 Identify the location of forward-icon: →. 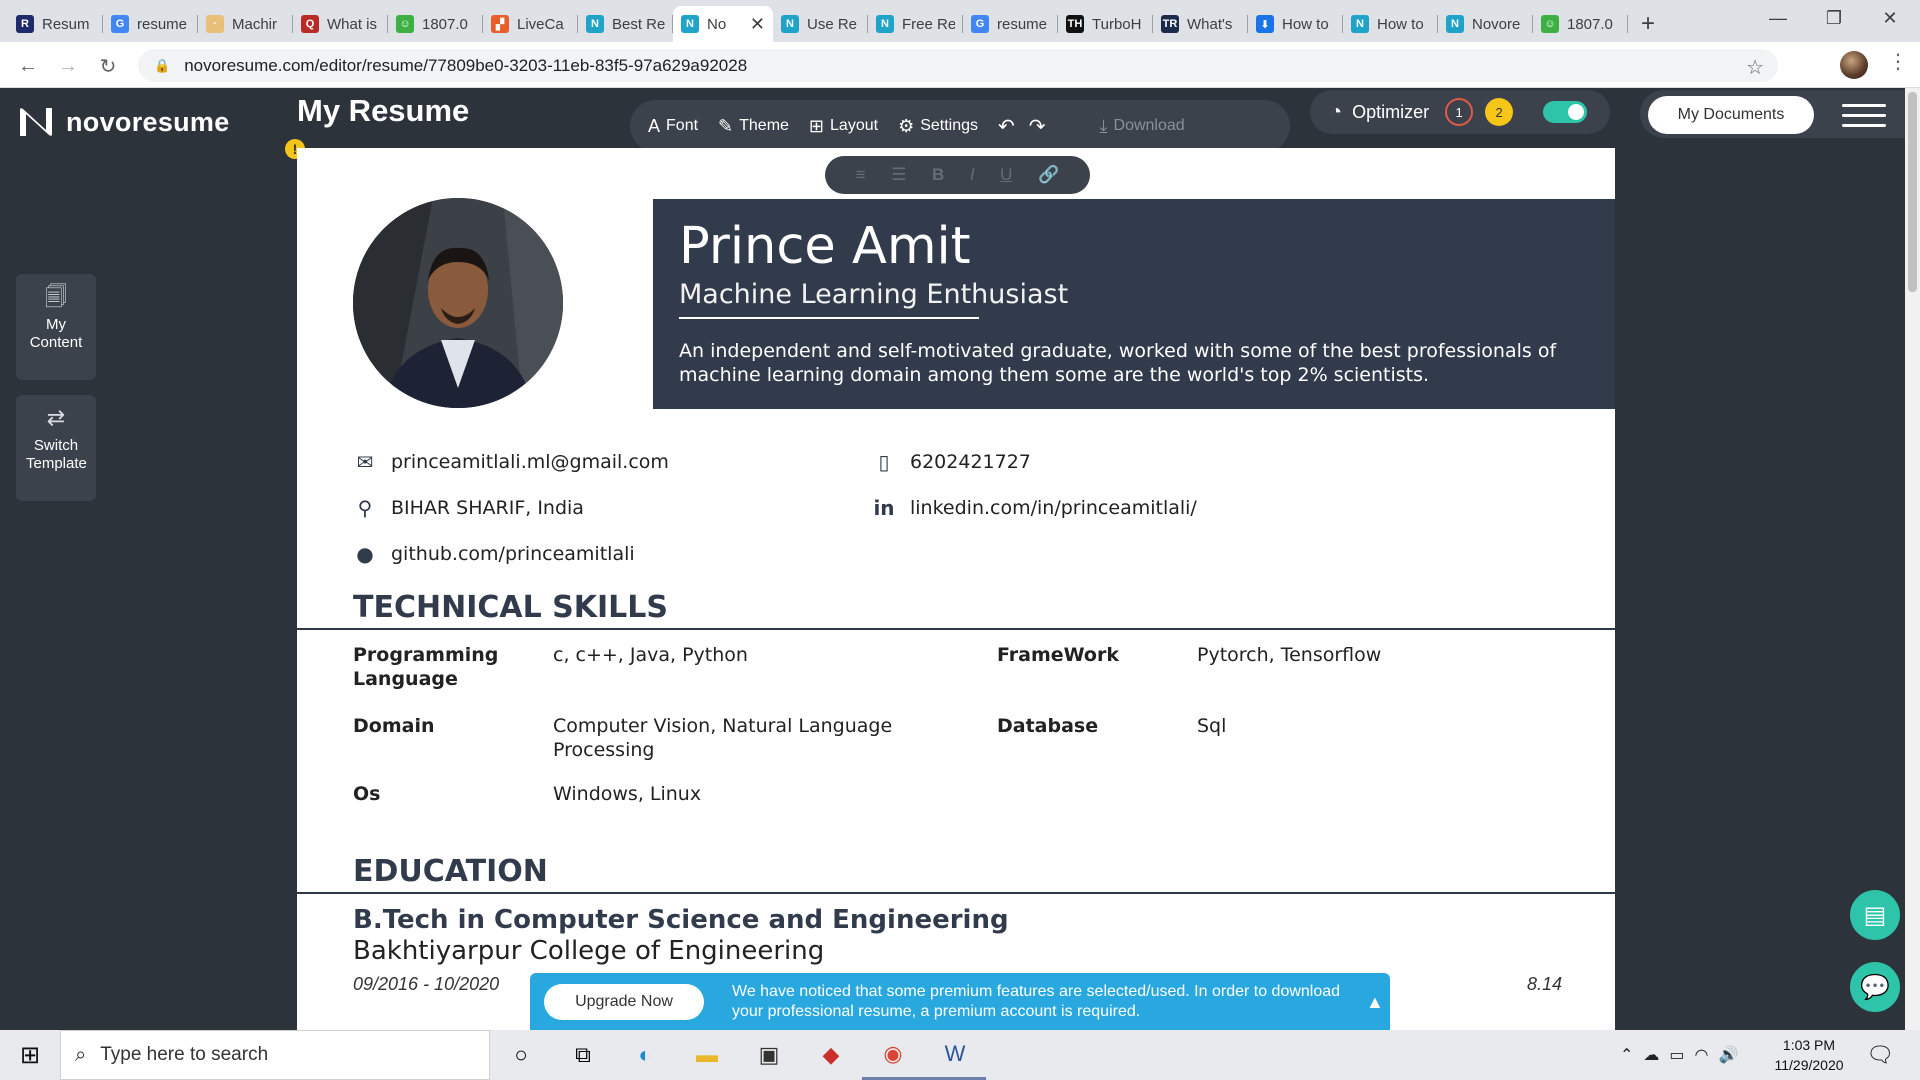
(68, 66).